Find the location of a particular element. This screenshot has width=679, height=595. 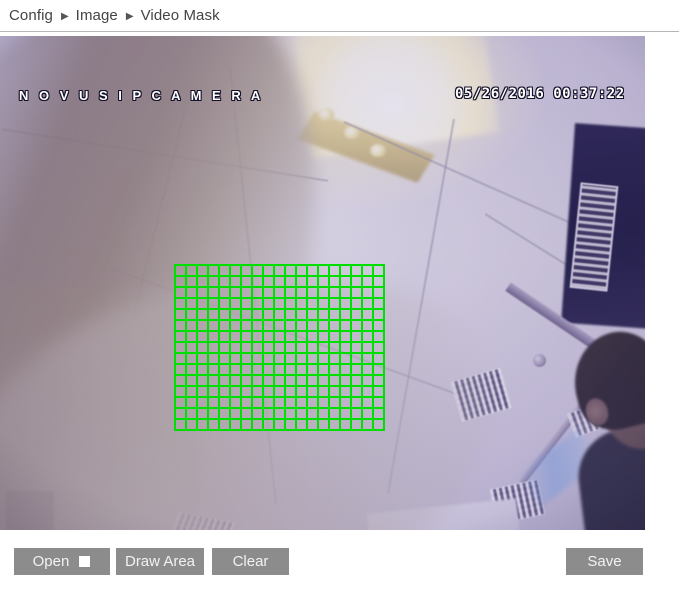

clear-button: Clear is located at coordinates (250, 561).